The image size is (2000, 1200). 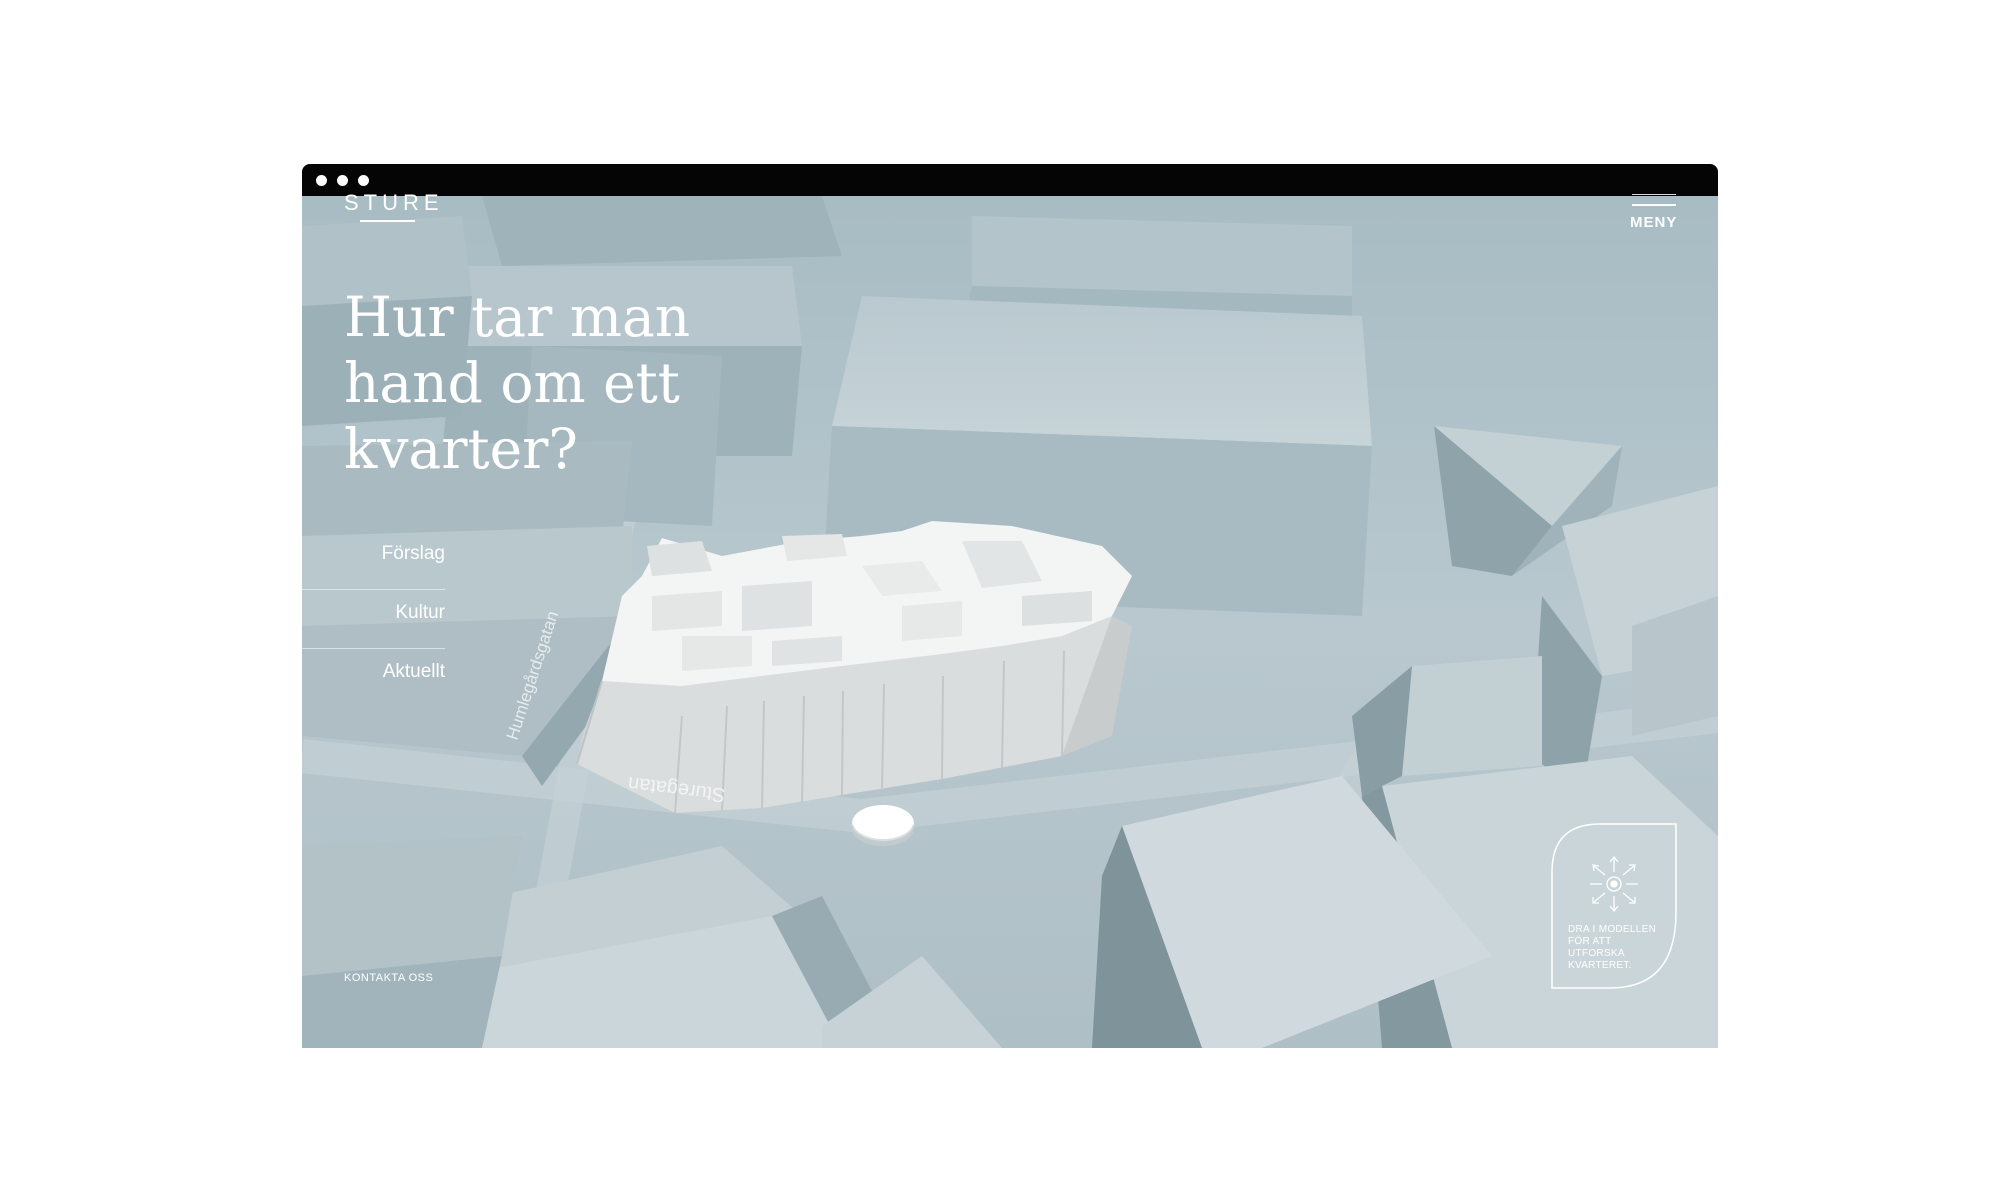 I want to click on window-dot-minimize, so click(x=342, y=180).